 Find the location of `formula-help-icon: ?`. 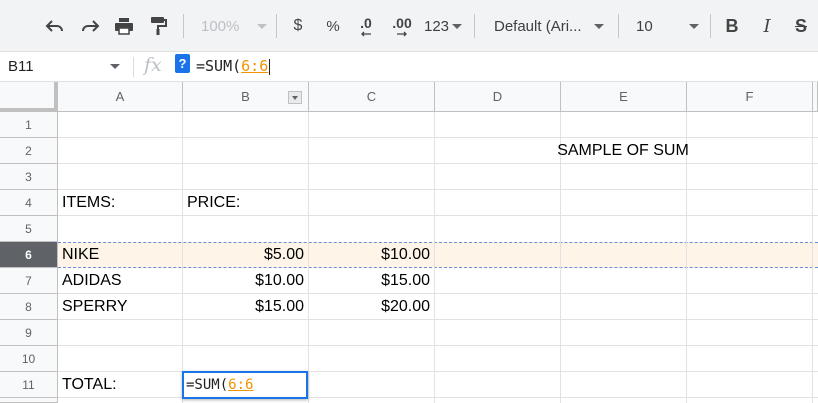

formula-help-icon: ? is located at coordinates (182, 63).